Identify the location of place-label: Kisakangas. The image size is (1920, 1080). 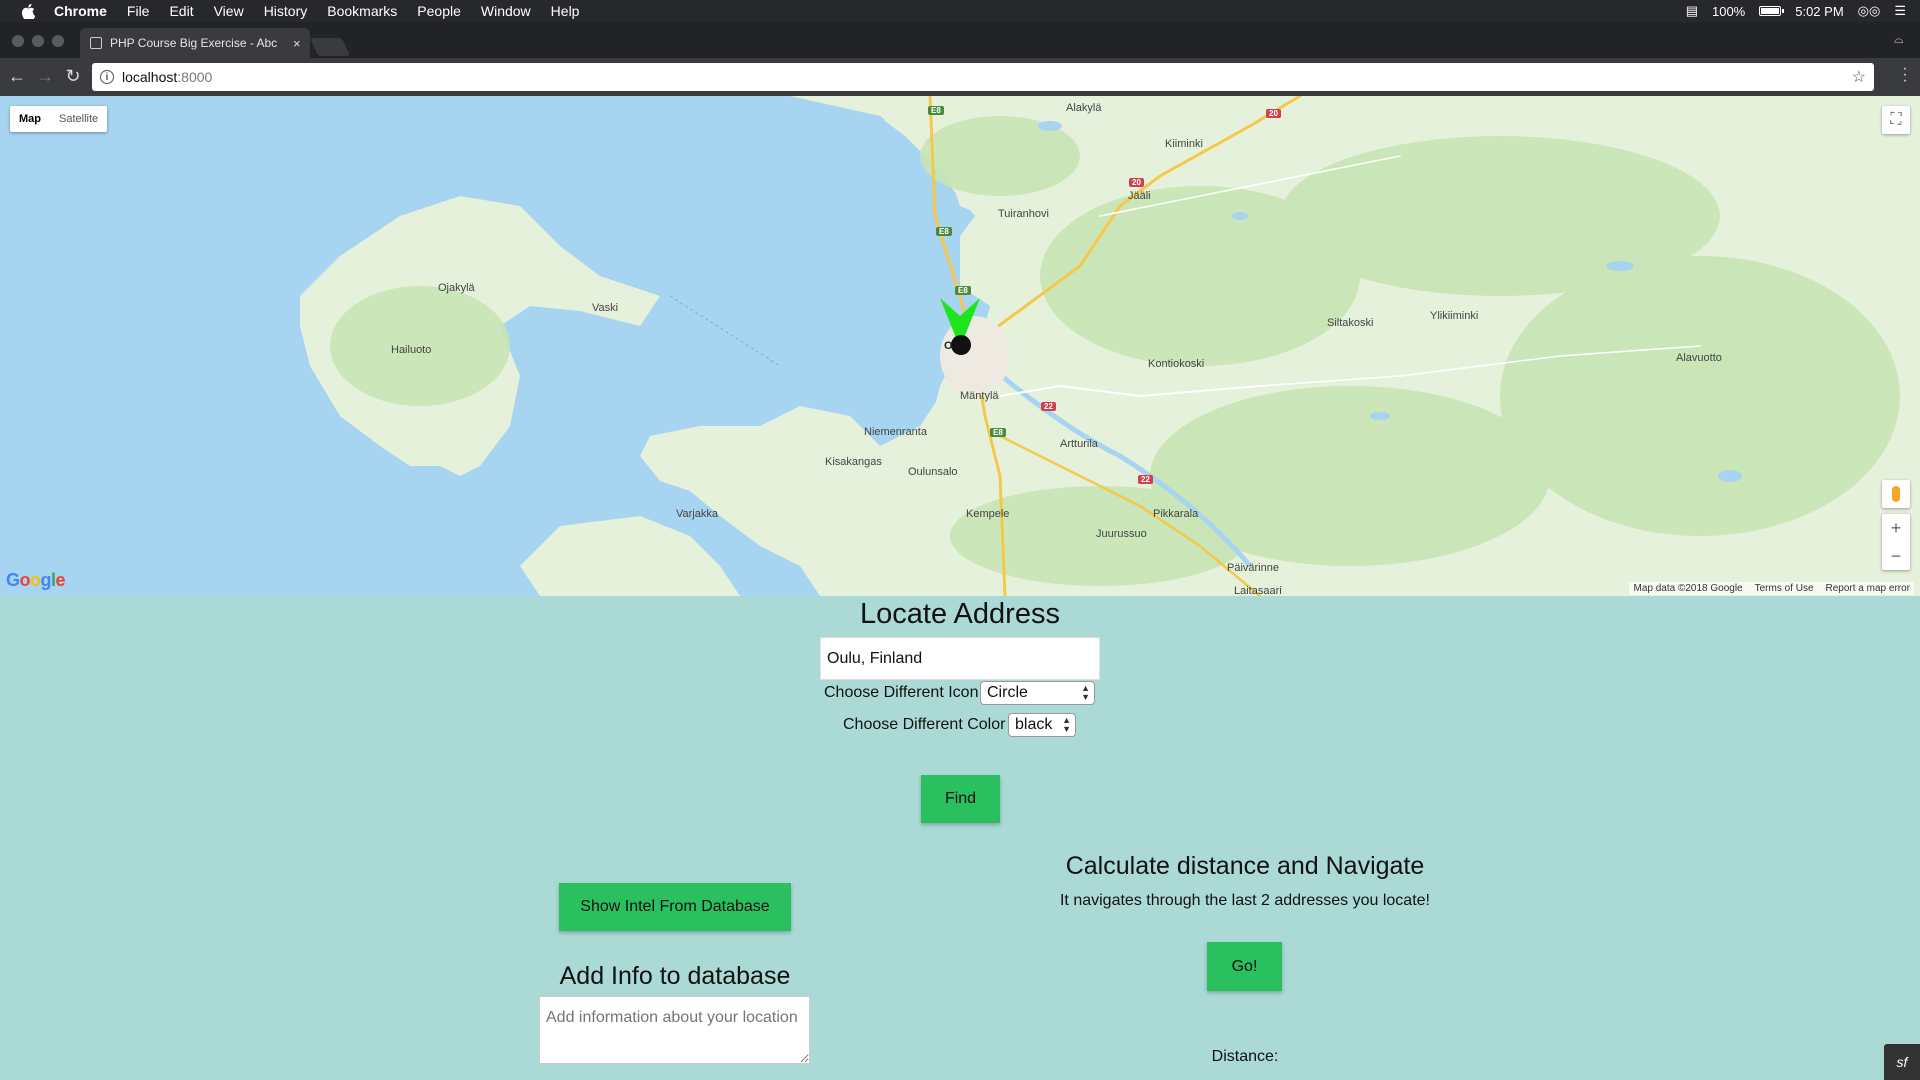
(853, 462).